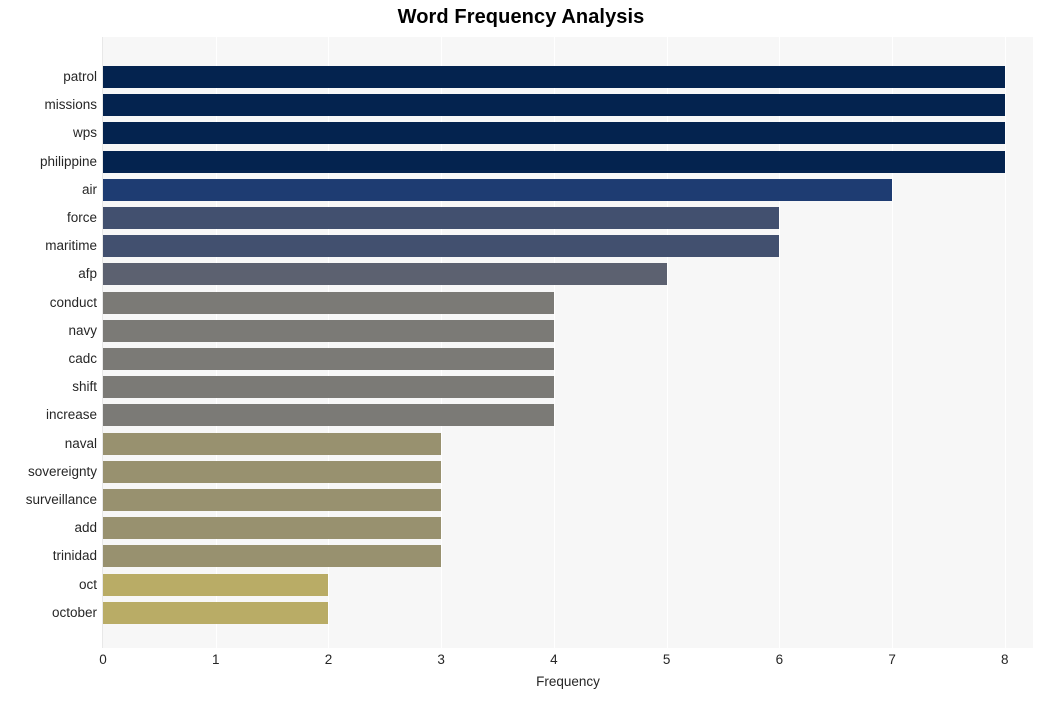 The image size is (1042, 701). What do you see at coordinates (68, 161) in the screenshot?
I see `y-tick-label: philippine` at bounding box center [68, 161].